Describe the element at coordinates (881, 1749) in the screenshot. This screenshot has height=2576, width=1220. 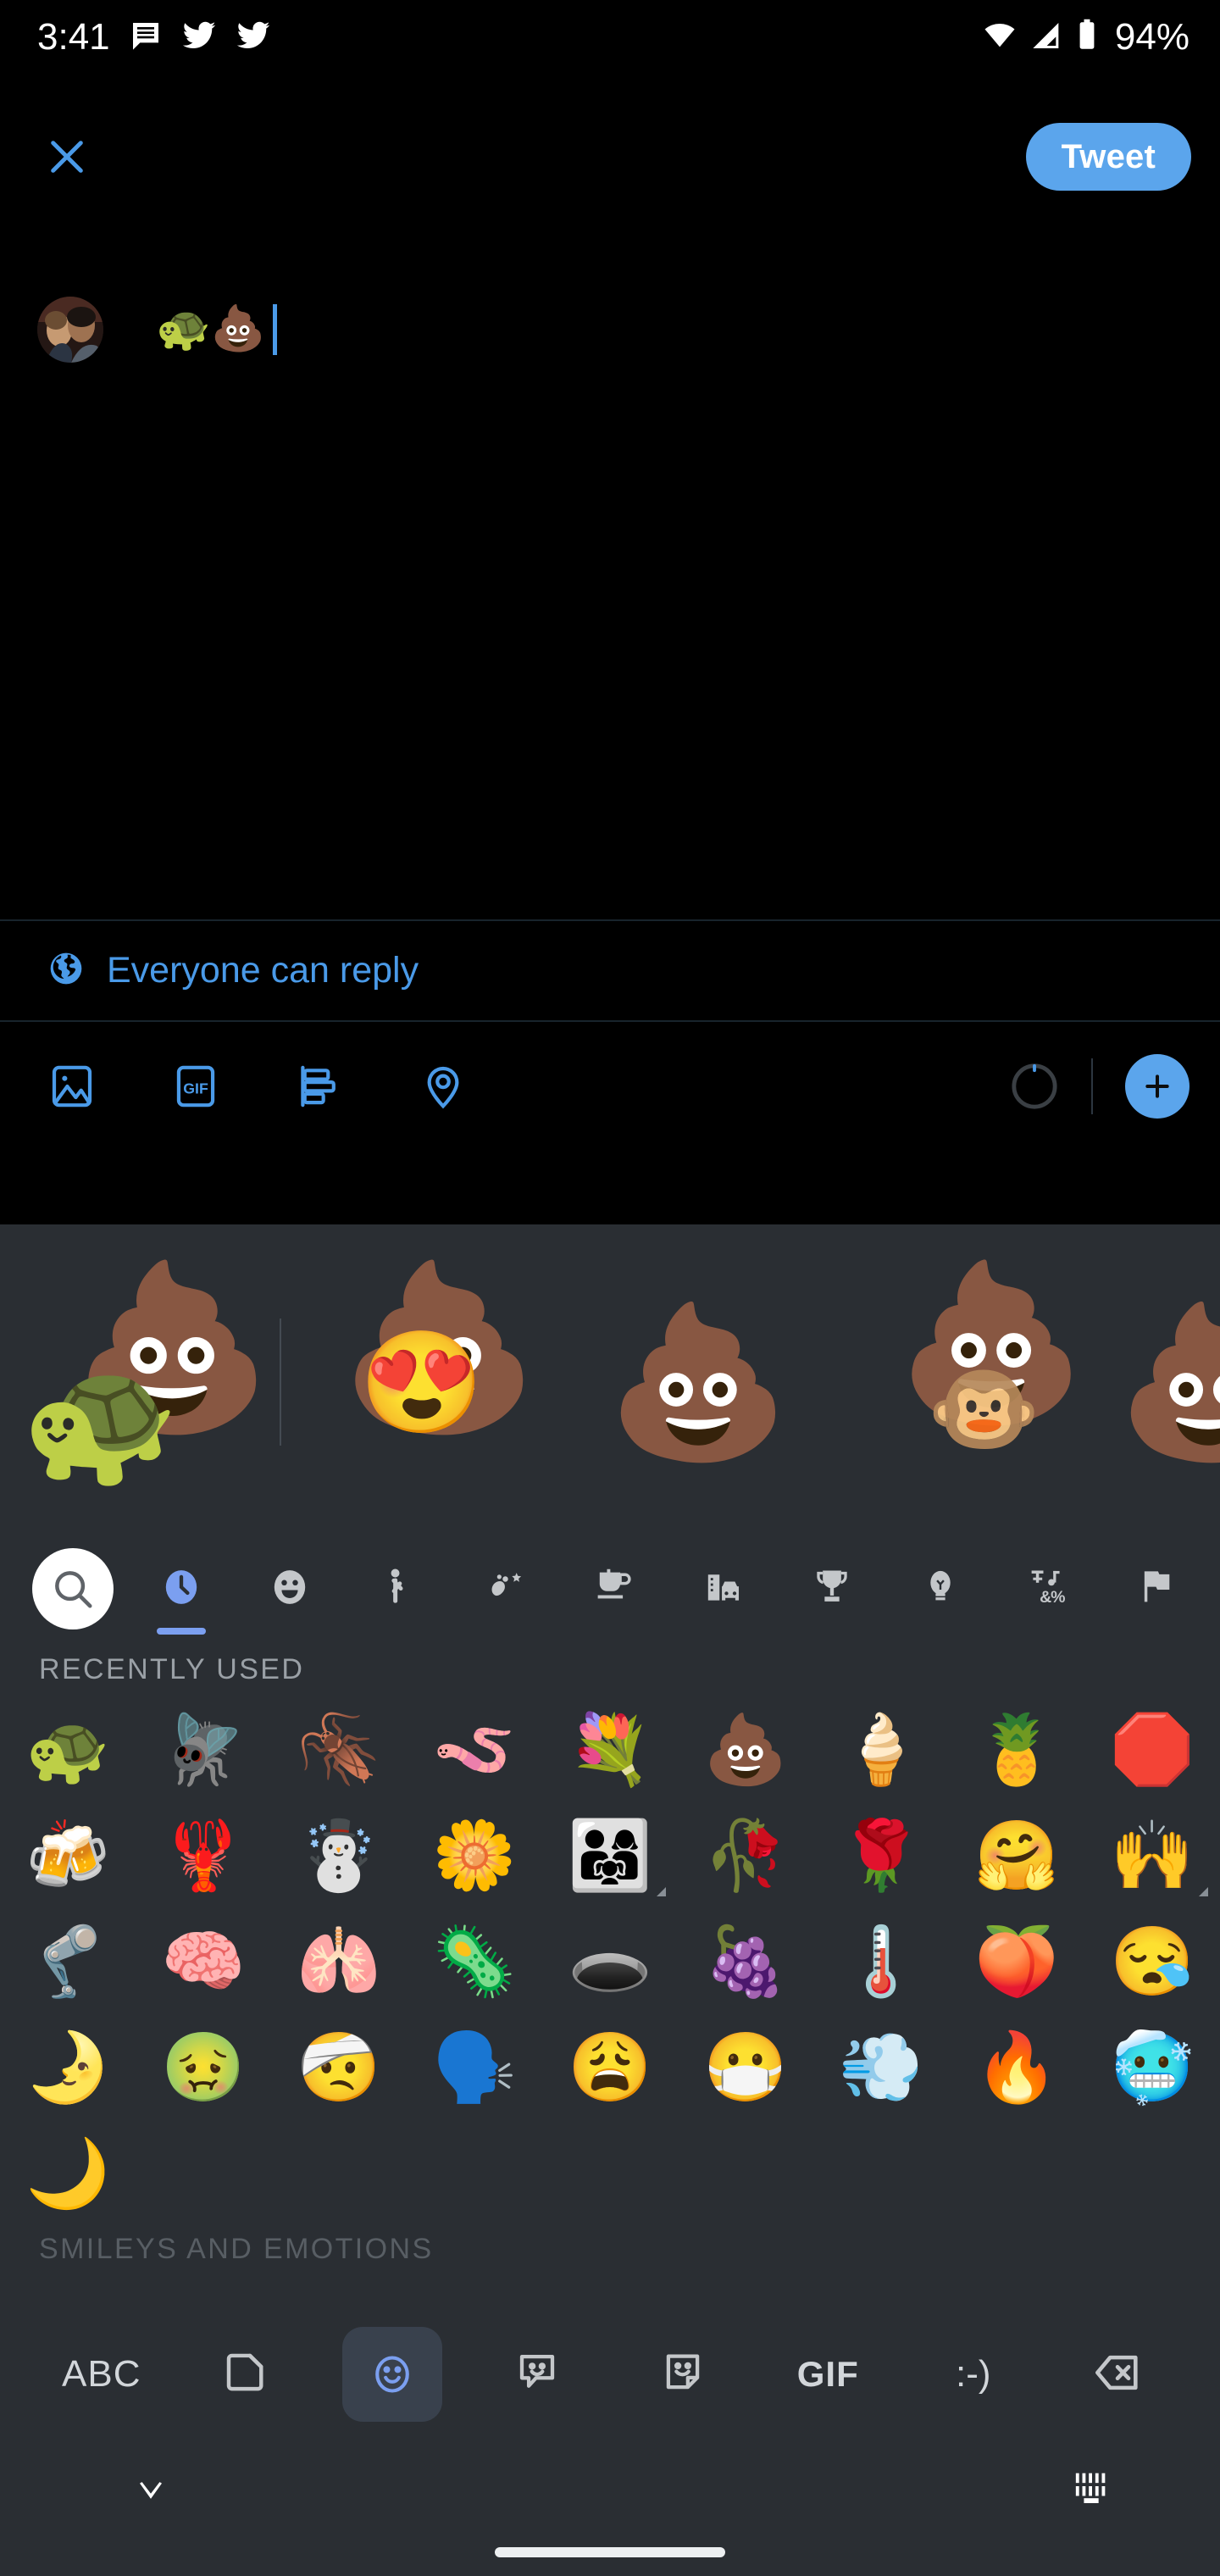
I see `emoji-cell-soft-ice-cream: 🍦` at that location.